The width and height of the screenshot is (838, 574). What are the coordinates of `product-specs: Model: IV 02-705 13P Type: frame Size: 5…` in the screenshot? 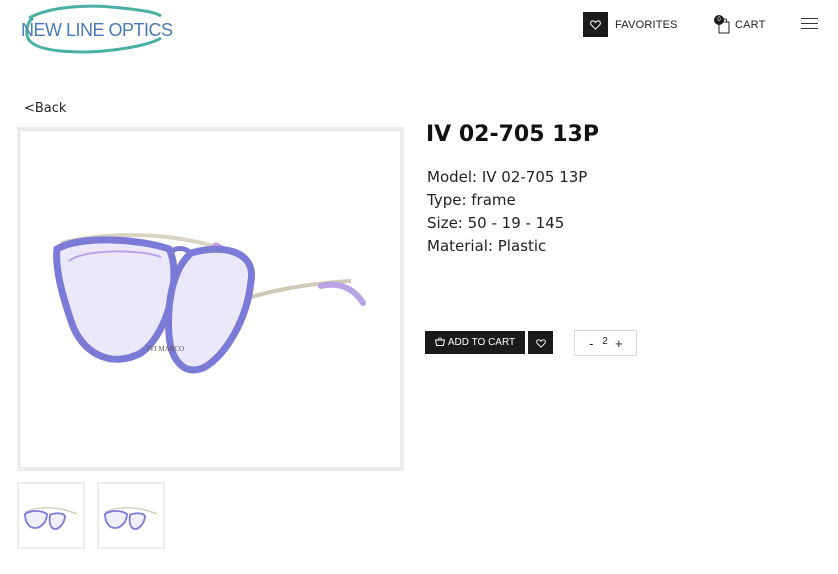 It's located at (507, 212).